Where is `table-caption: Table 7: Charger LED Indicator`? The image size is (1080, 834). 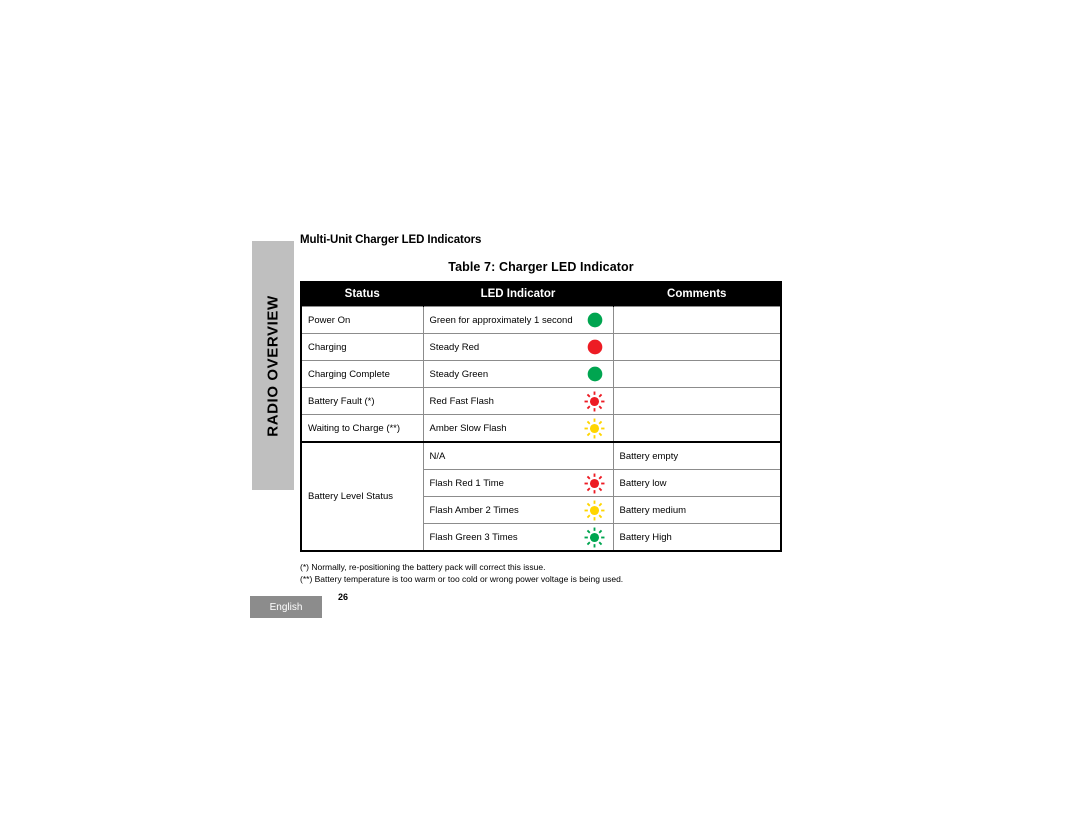
table-caption: Table 7: Charger LED Indicator is located at coordinates (541, 267).